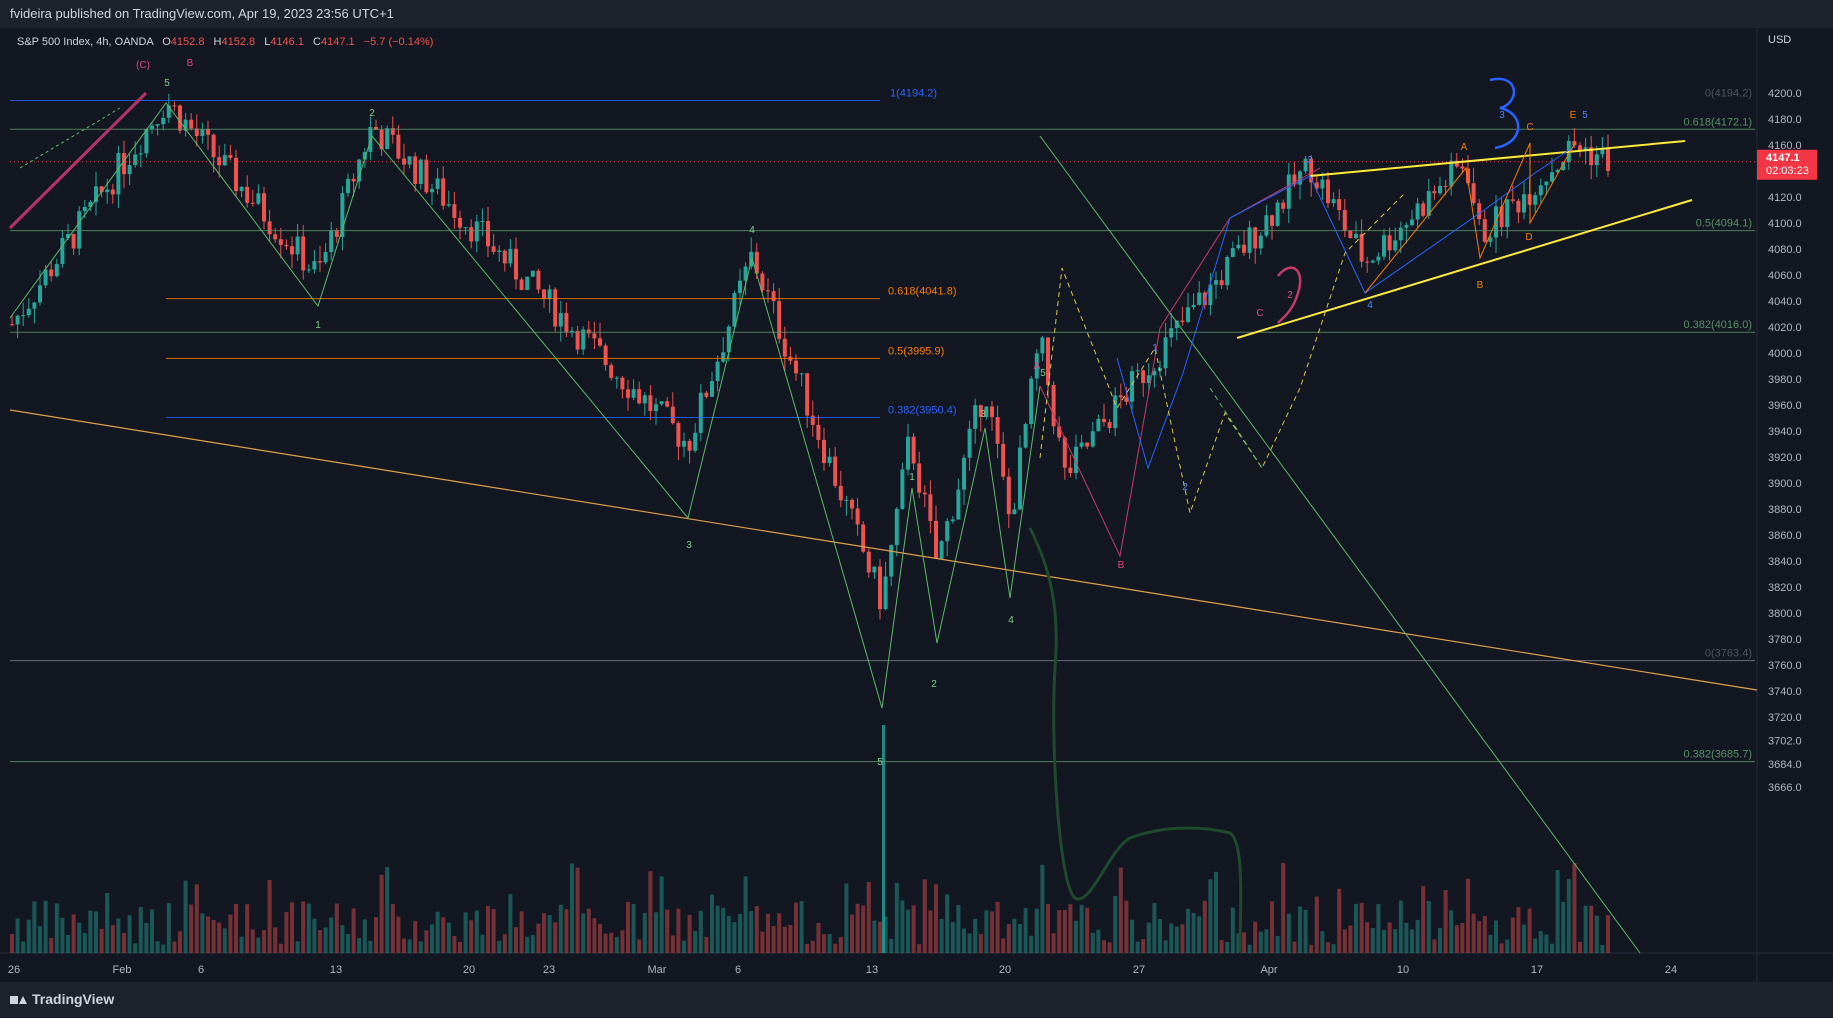 The height and width of the screenshot is (1018, 1833). Describe the element at coordinates (1785, 120) in the screenshot. I see `price-tick-label: 4180.0` at that location.